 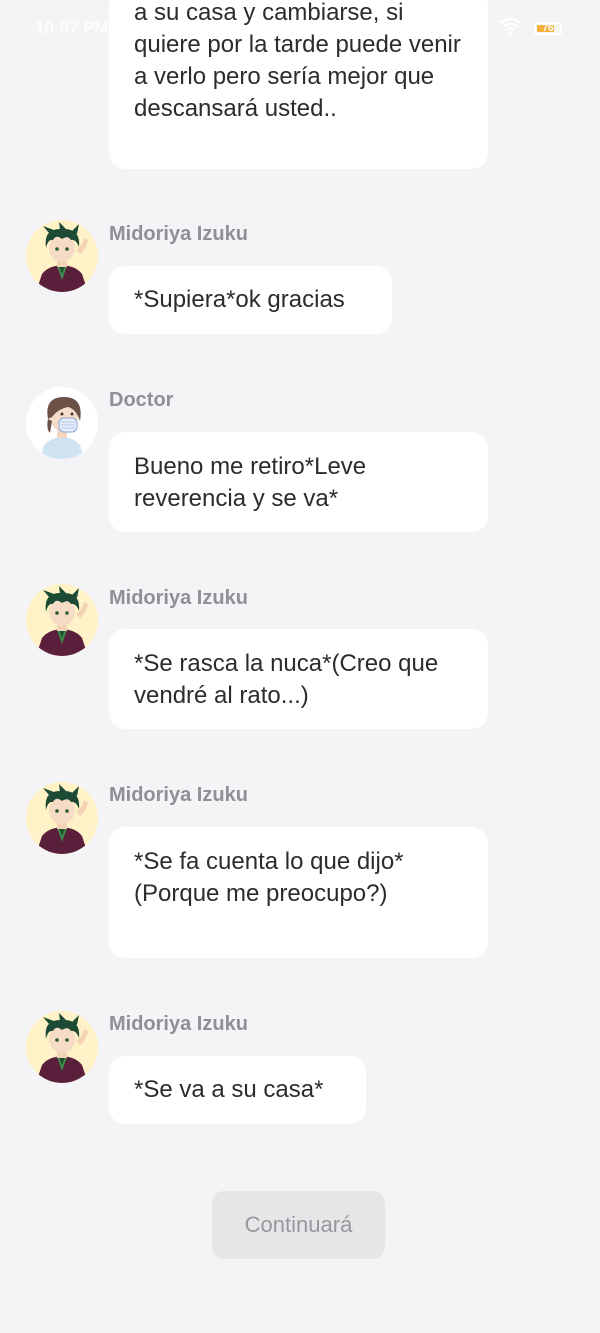 What do you see at coordinates (250, 482) in the screenshot?
I see `message-text: Bueno me retiro*Leve reverencia y se va*` at bounding box center [250, 482].